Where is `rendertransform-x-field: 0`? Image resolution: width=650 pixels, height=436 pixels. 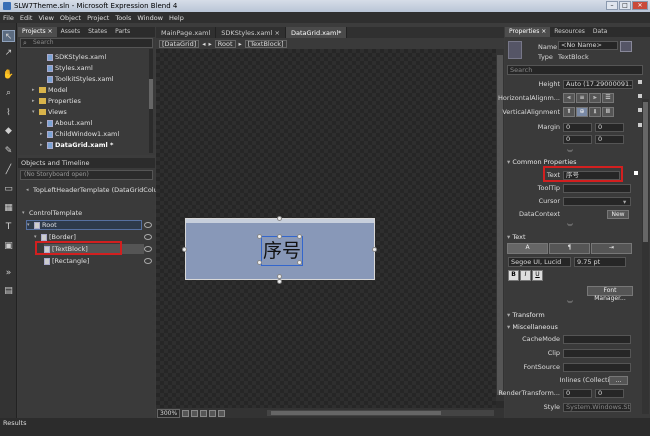
rendertransform-x-field: 0 is located at coordinates (577, 393).